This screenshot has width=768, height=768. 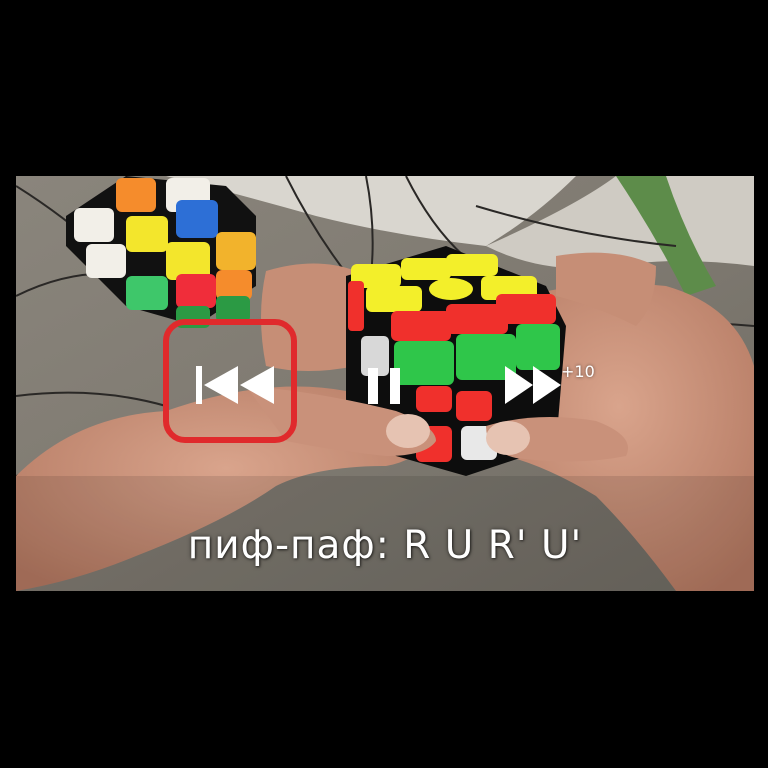 What do you see at coordinates (533, 385) in the screenshot?
I see `fast-forward-icon` at bounding box center [533, 385].